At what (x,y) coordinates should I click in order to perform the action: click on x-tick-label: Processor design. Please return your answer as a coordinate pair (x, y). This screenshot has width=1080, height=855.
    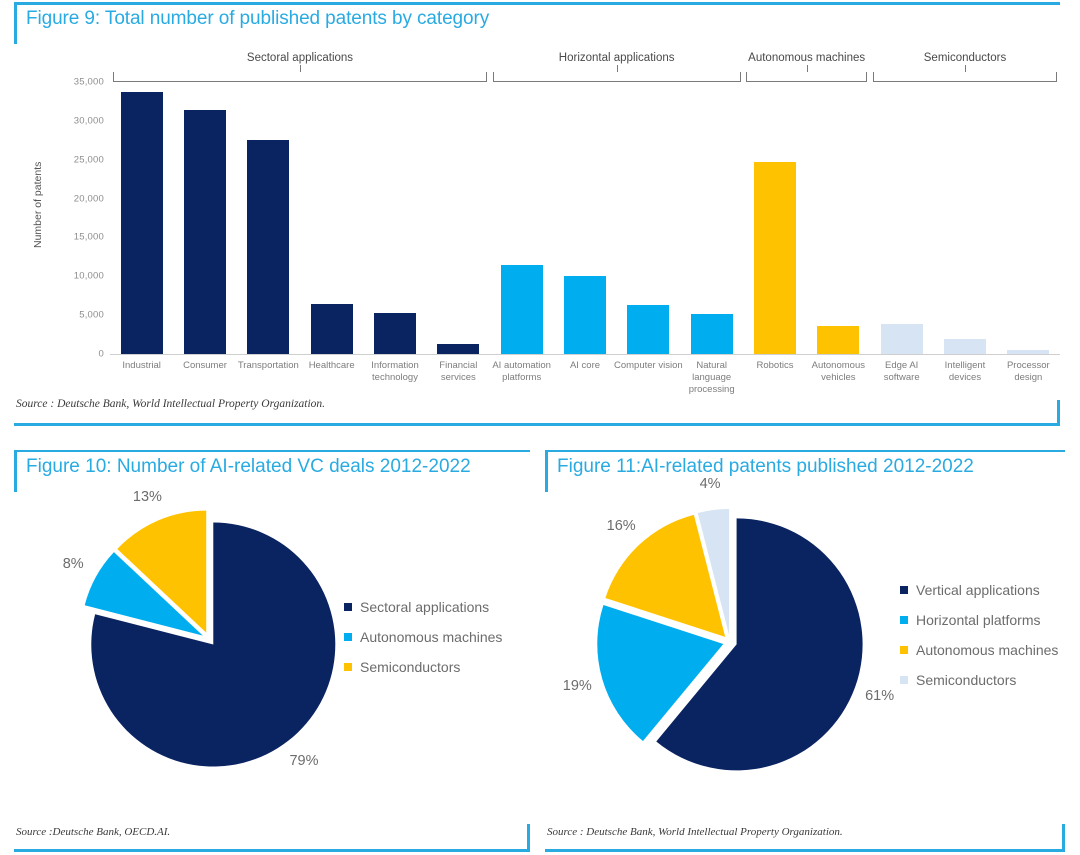
    Looking at the image, I should click on (1028, 371).